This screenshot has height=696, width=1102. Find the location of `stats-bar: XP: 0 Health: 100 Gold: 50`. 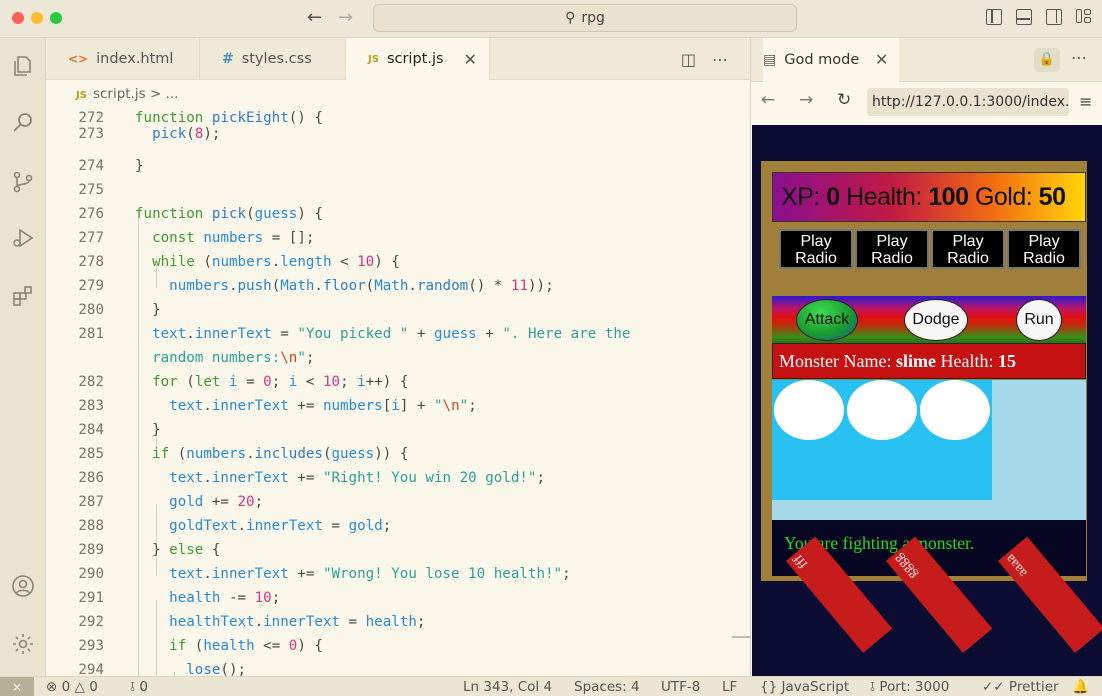

stats-bar: XP: 0 Health: 100 Gold: 50 is located at coordinates (929, 197).